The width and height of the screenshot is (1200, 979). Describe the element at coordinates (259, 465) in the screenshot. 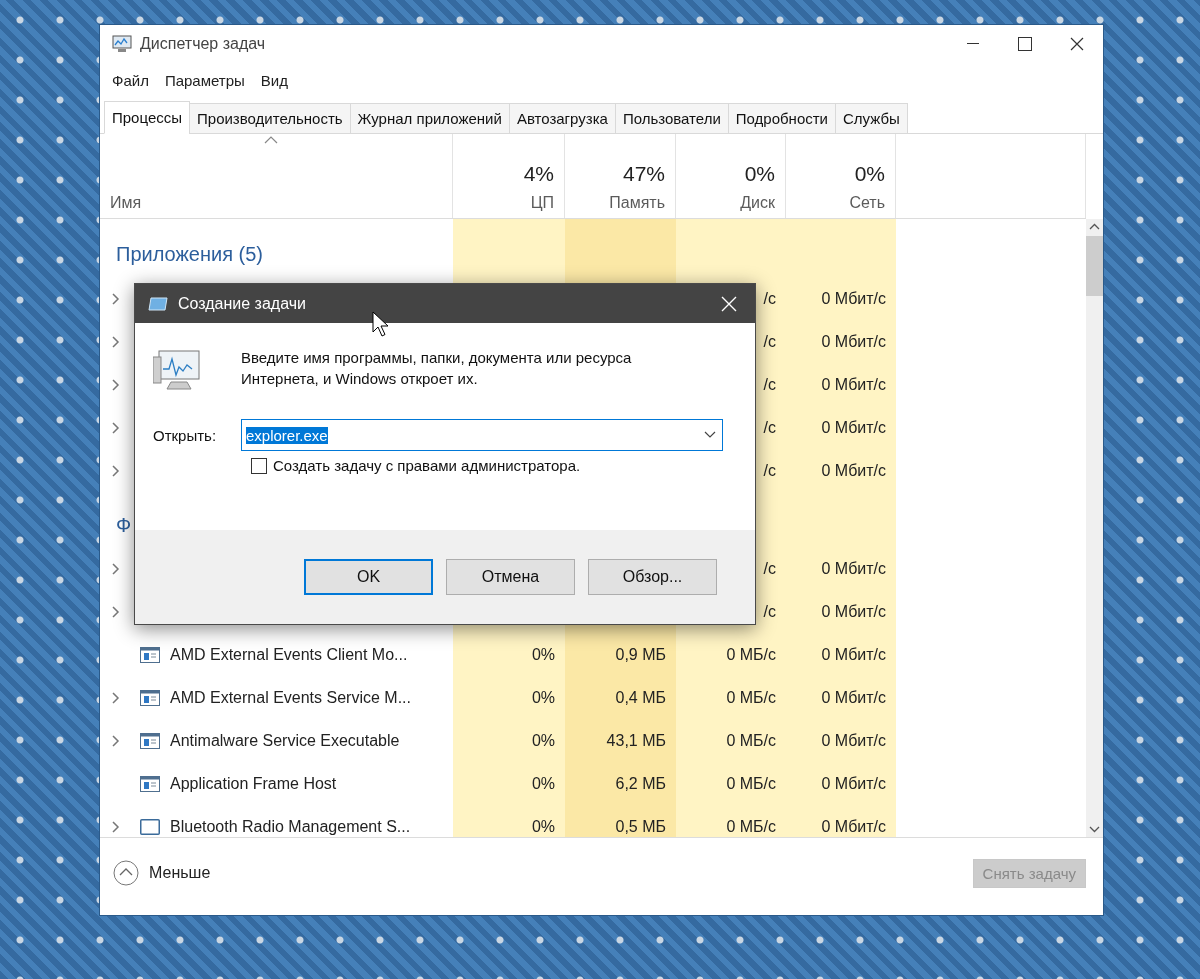

I see `admin-checkbox` at that location.